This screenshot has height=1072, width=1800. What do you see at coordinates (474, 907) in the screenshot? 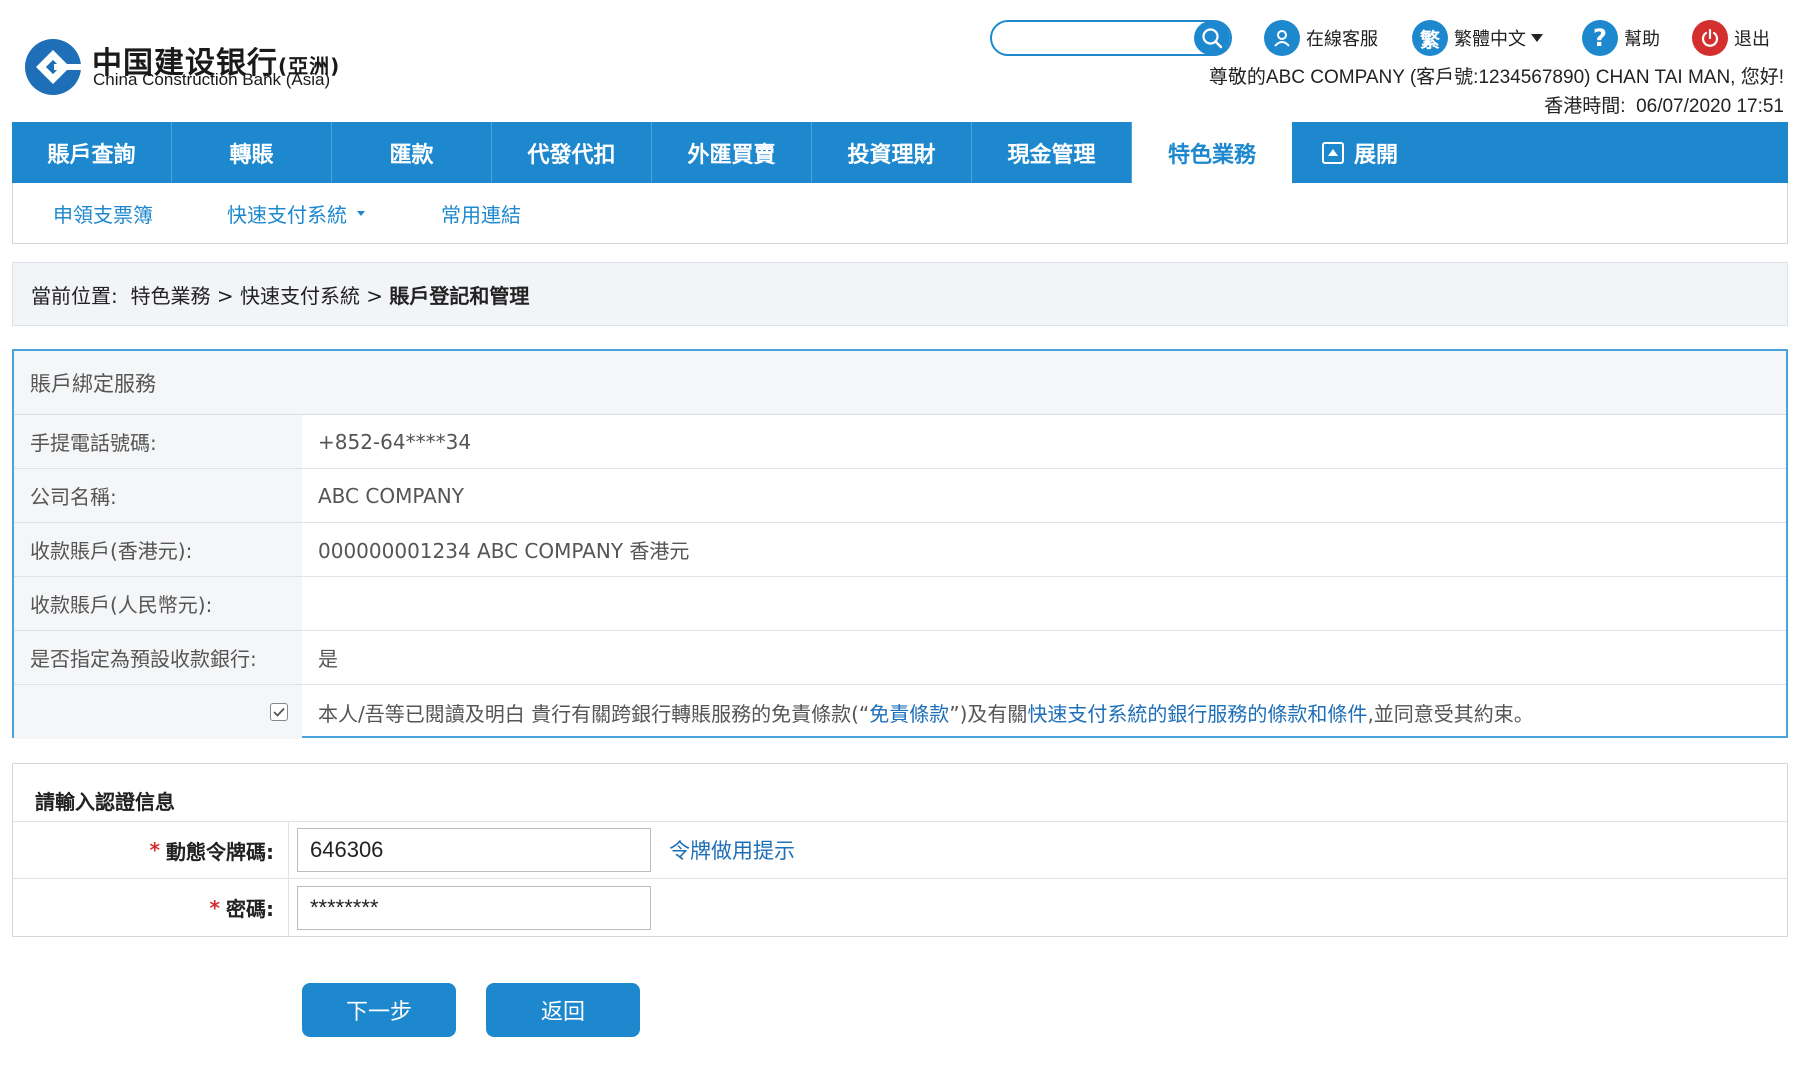
I see `password-input` at bounding box center [474, 907].